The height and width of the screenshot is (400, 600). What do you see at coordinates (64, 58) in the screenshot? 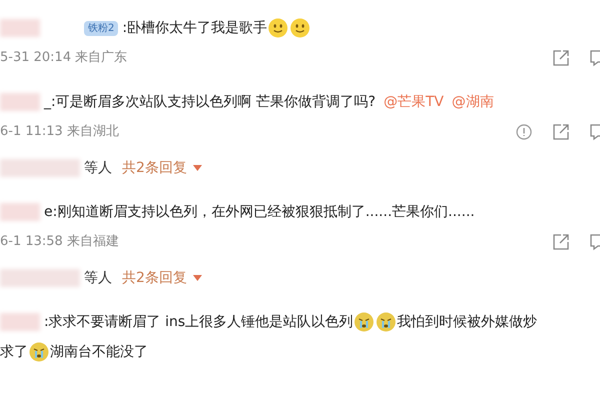
I see `comment-time: 5-31 20:14 来自广东` at bounding box center [64, 58].